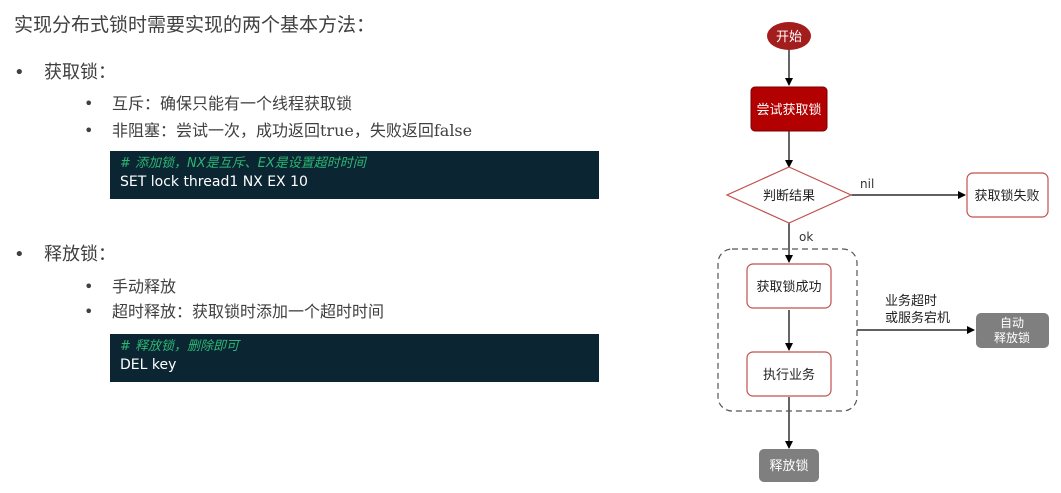  Describe the element at coordinates (1012, 337) in the screenshot. I see `auto-release-line2: 释放锁` at that location.